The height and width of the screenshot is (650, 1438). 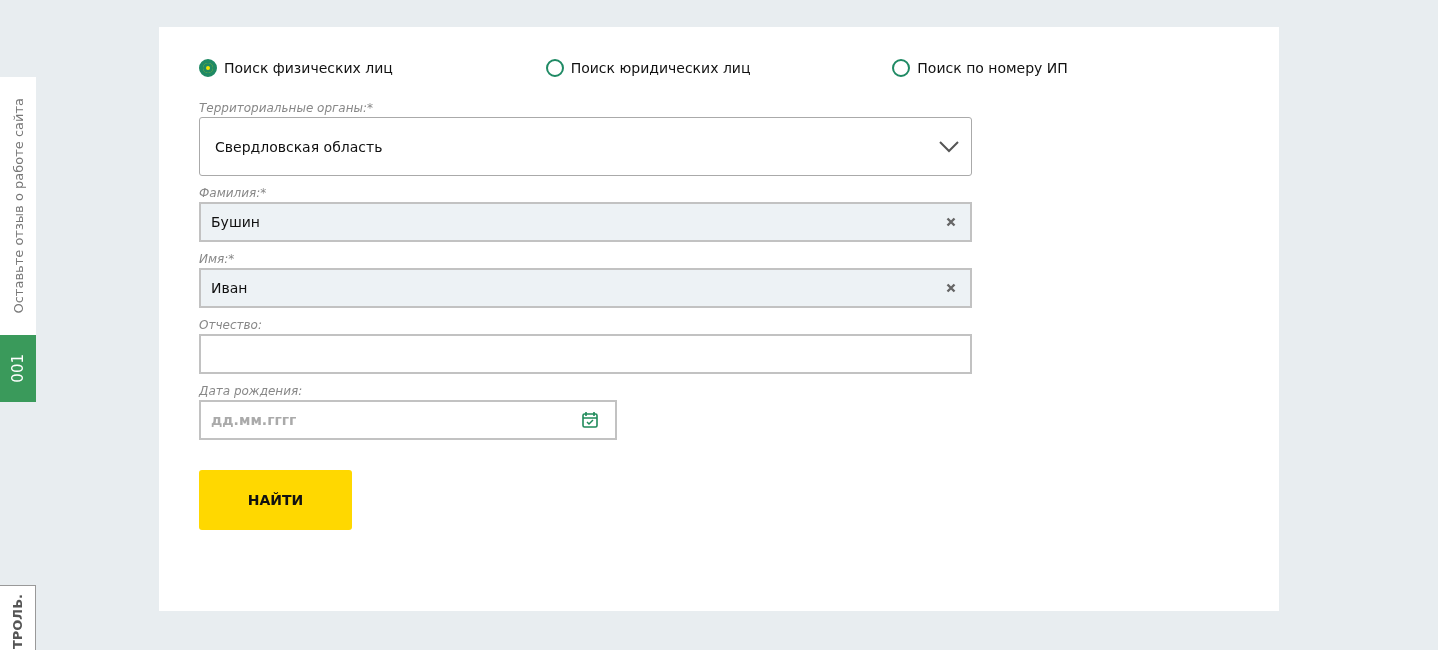 I want to click on calendar-icon, so click(x=590, y=420).